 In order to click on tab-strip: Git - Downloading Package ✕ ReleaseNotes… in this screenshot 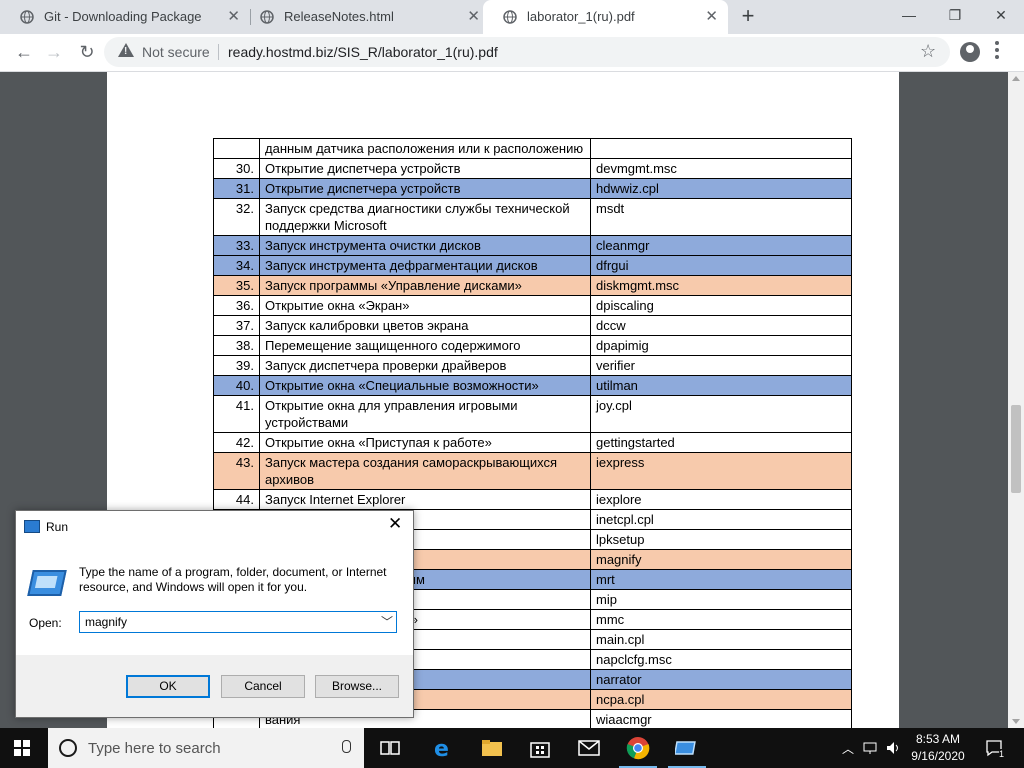, I will do `click(512, 17)`.